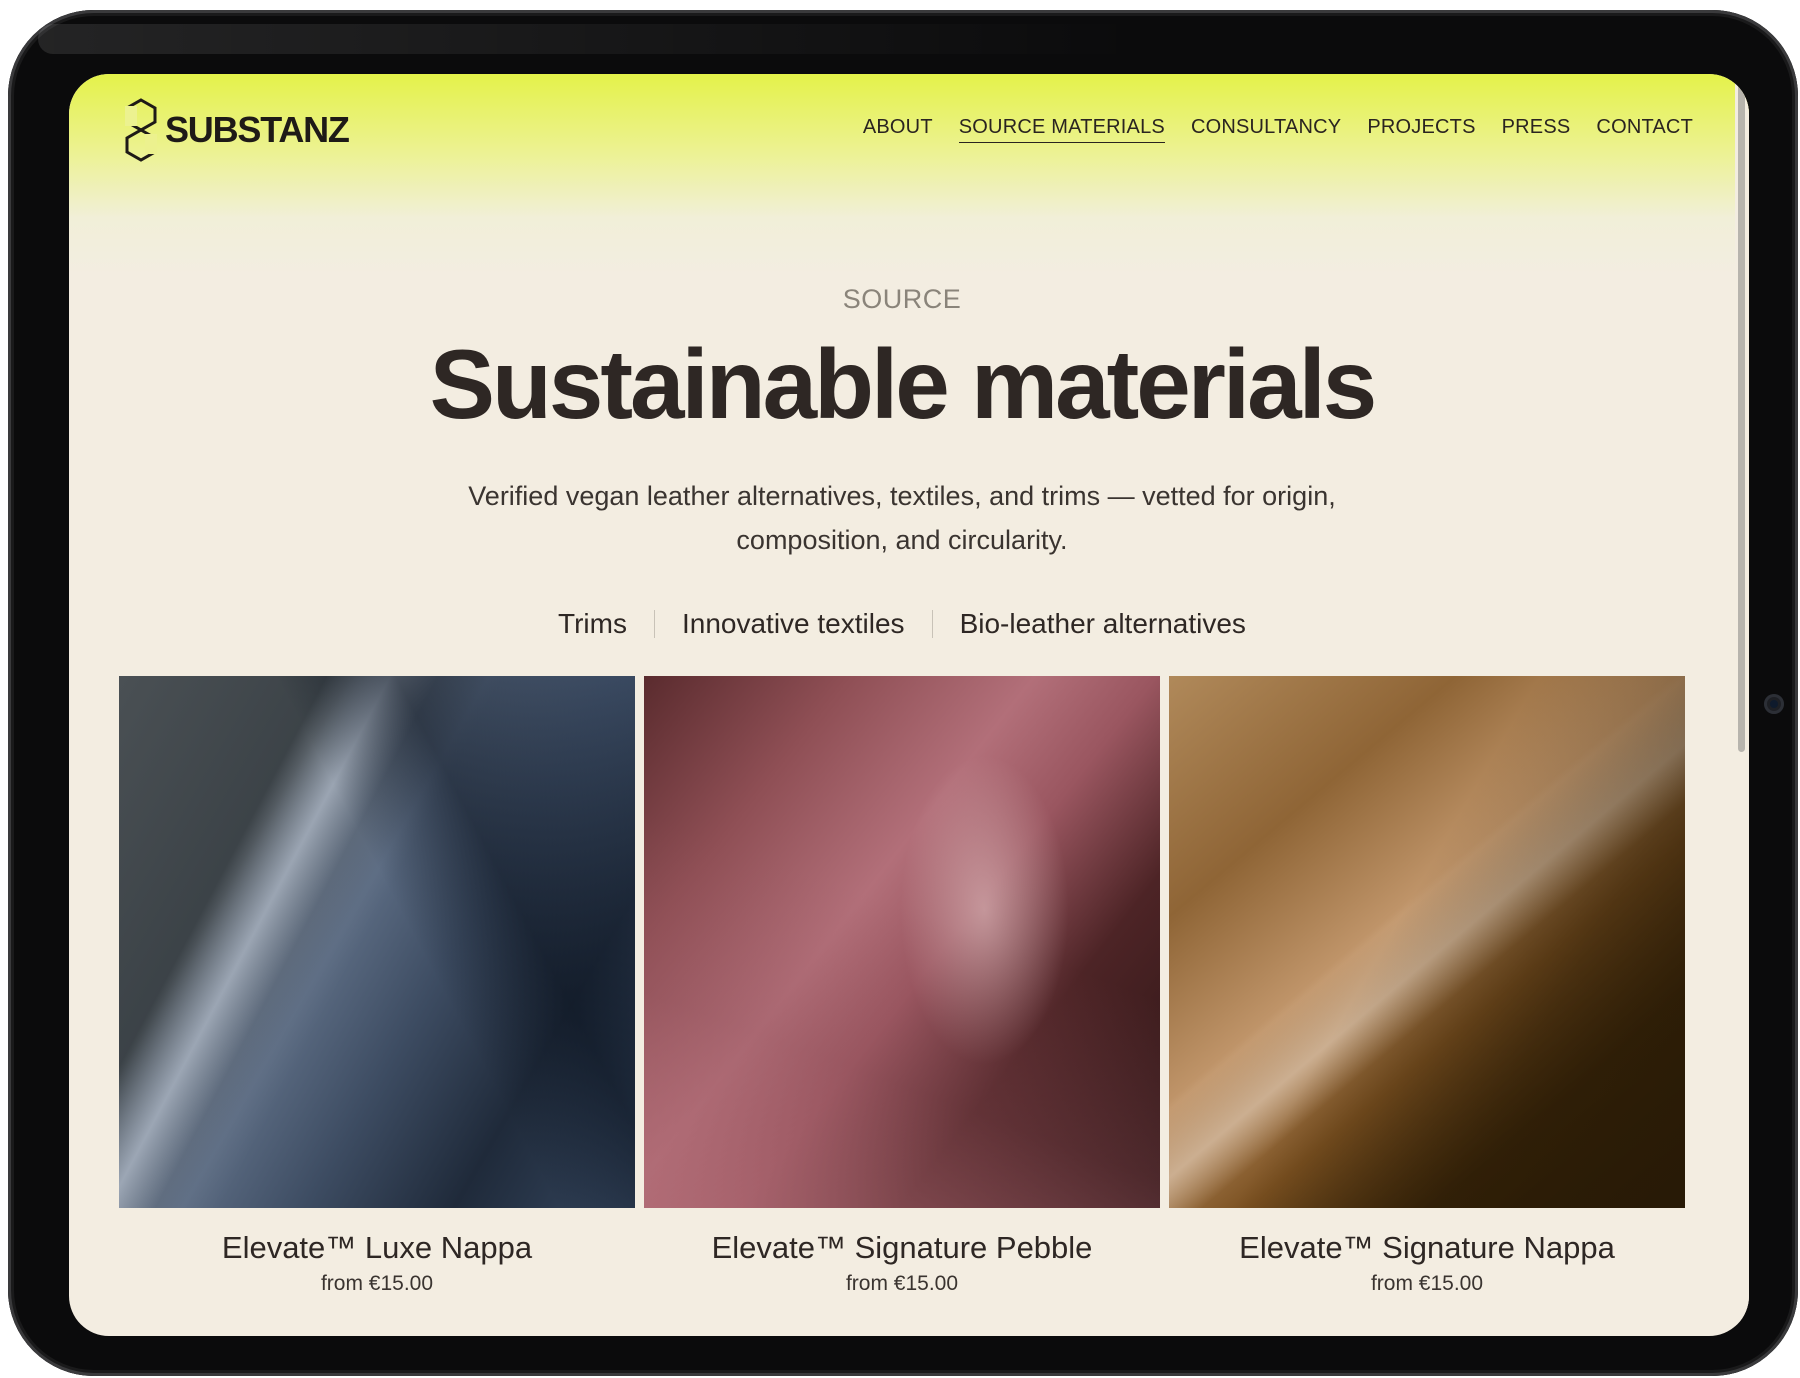  What do you see at coordinates (1427, 1248) in the screenshot?
I see `product-name: Elevate™ Signature Nappa` at bounding box center [1427, 1248].